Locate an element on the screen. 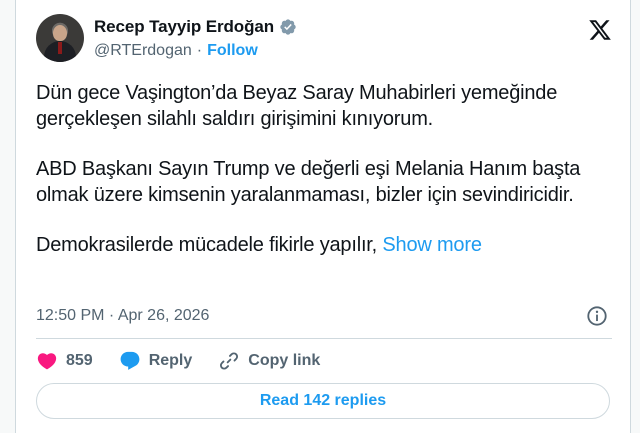 The height and width of the screenshot is (433, 640). reply-label: Reply is located at coordinates (170, 360).